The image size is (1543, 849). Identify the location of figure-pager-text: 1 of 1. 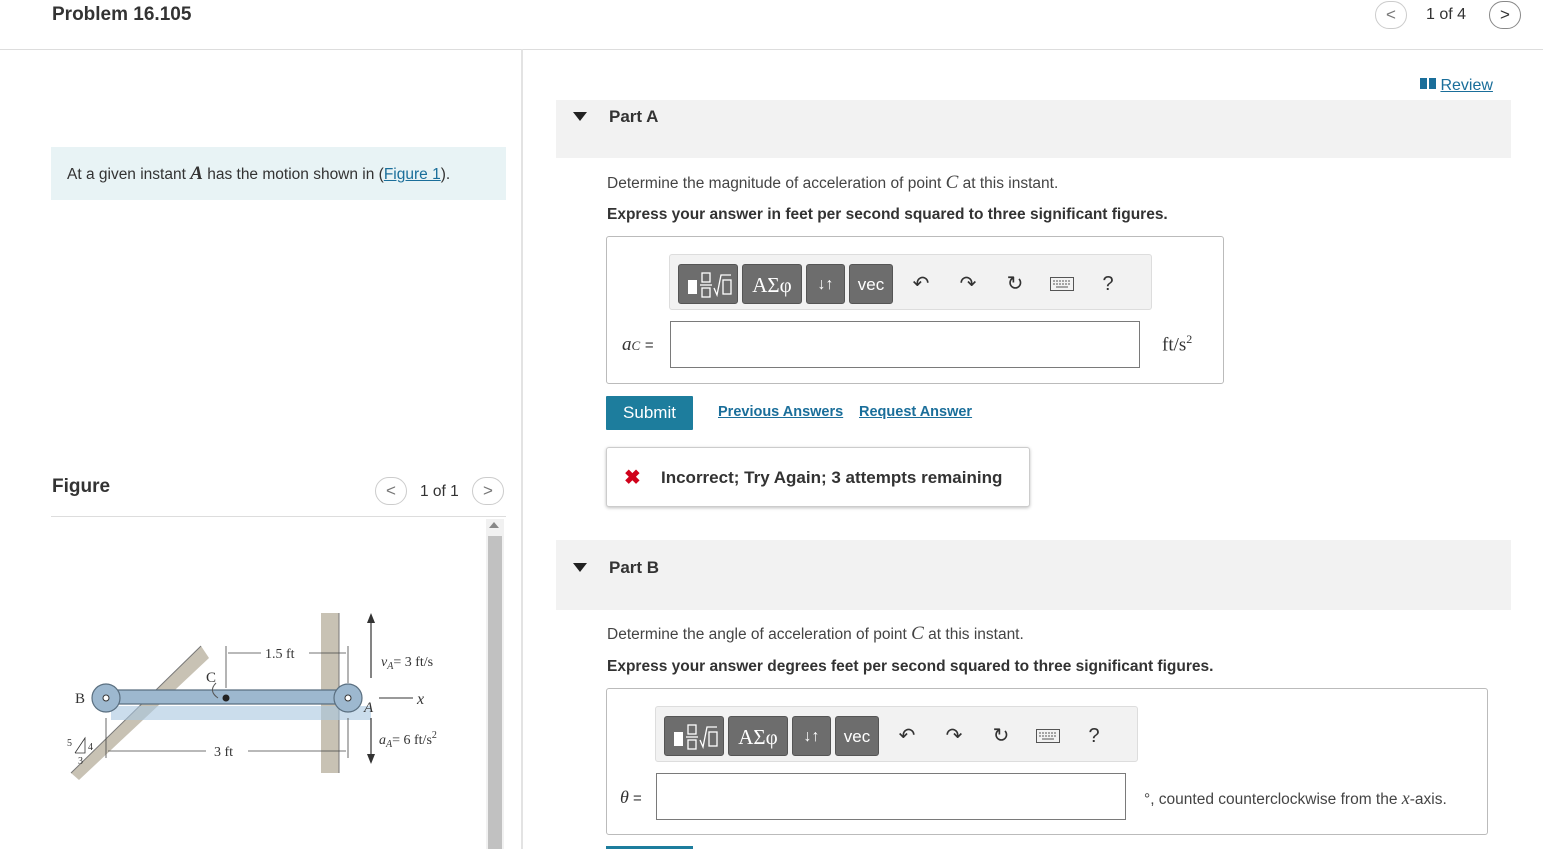
(439, 491).